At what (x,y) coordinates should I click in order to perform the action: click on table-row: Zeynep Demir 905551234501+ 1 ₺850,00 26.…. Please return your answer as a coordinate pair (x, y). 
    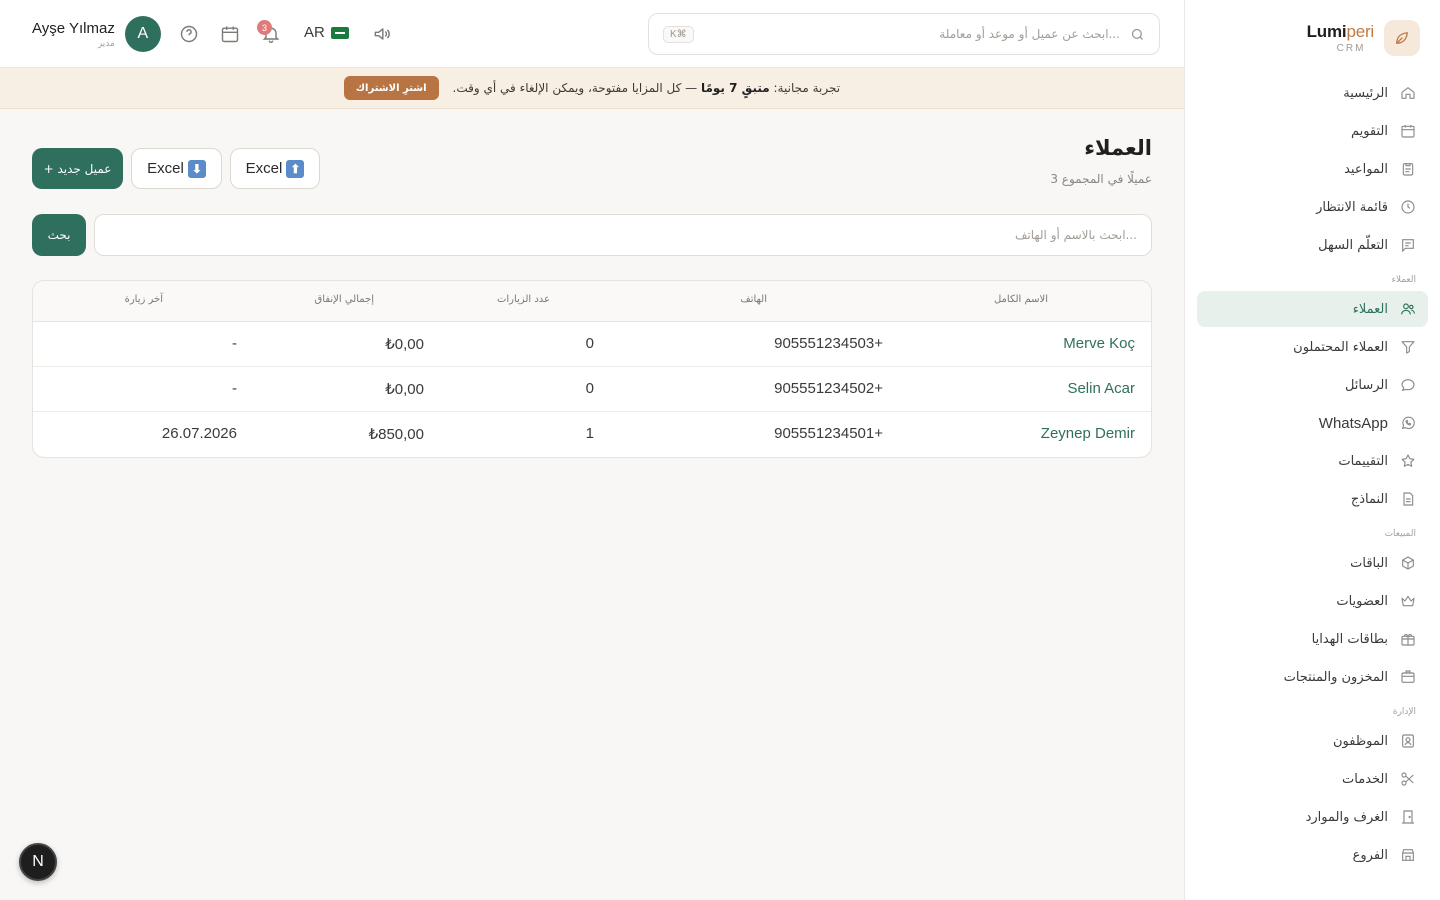
    Looking at the image, I should click on (592, 434).